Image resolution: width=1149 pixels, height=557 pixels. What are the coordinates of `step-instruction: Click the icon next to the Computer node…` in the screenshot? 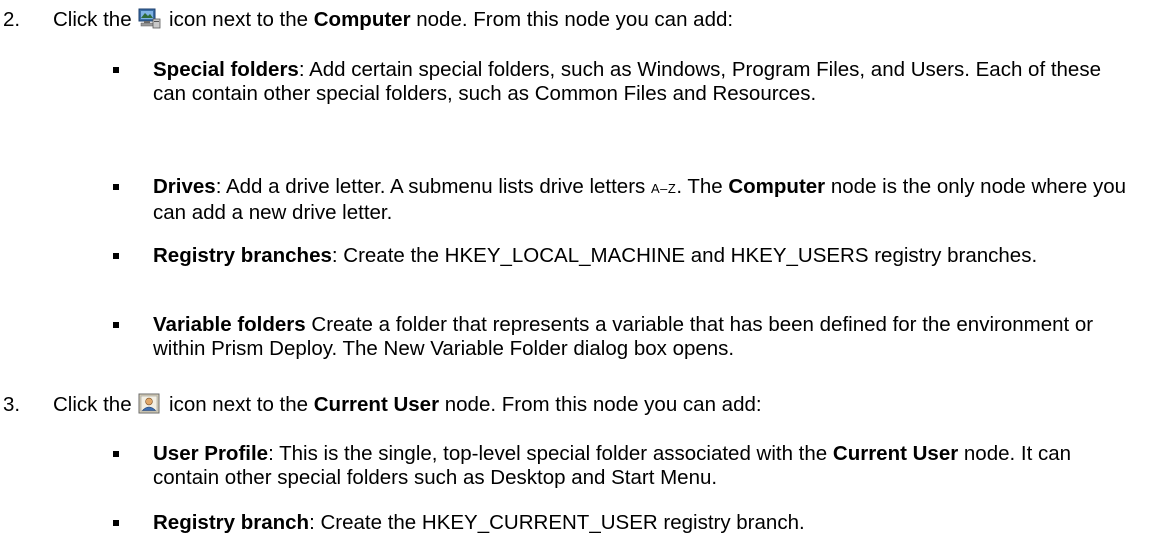 It's located at (393, 19).